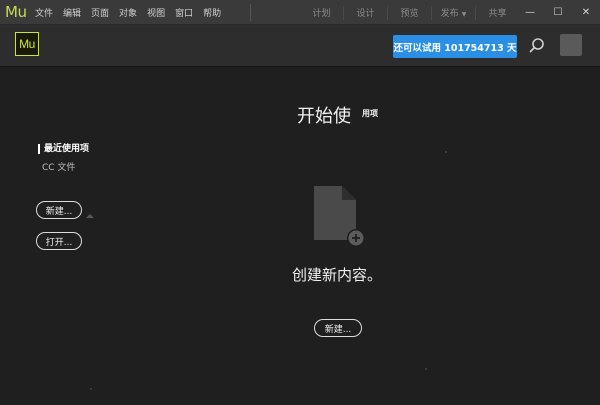  I want to click on tab-publish: 发布 ▼, so click(453, 12).